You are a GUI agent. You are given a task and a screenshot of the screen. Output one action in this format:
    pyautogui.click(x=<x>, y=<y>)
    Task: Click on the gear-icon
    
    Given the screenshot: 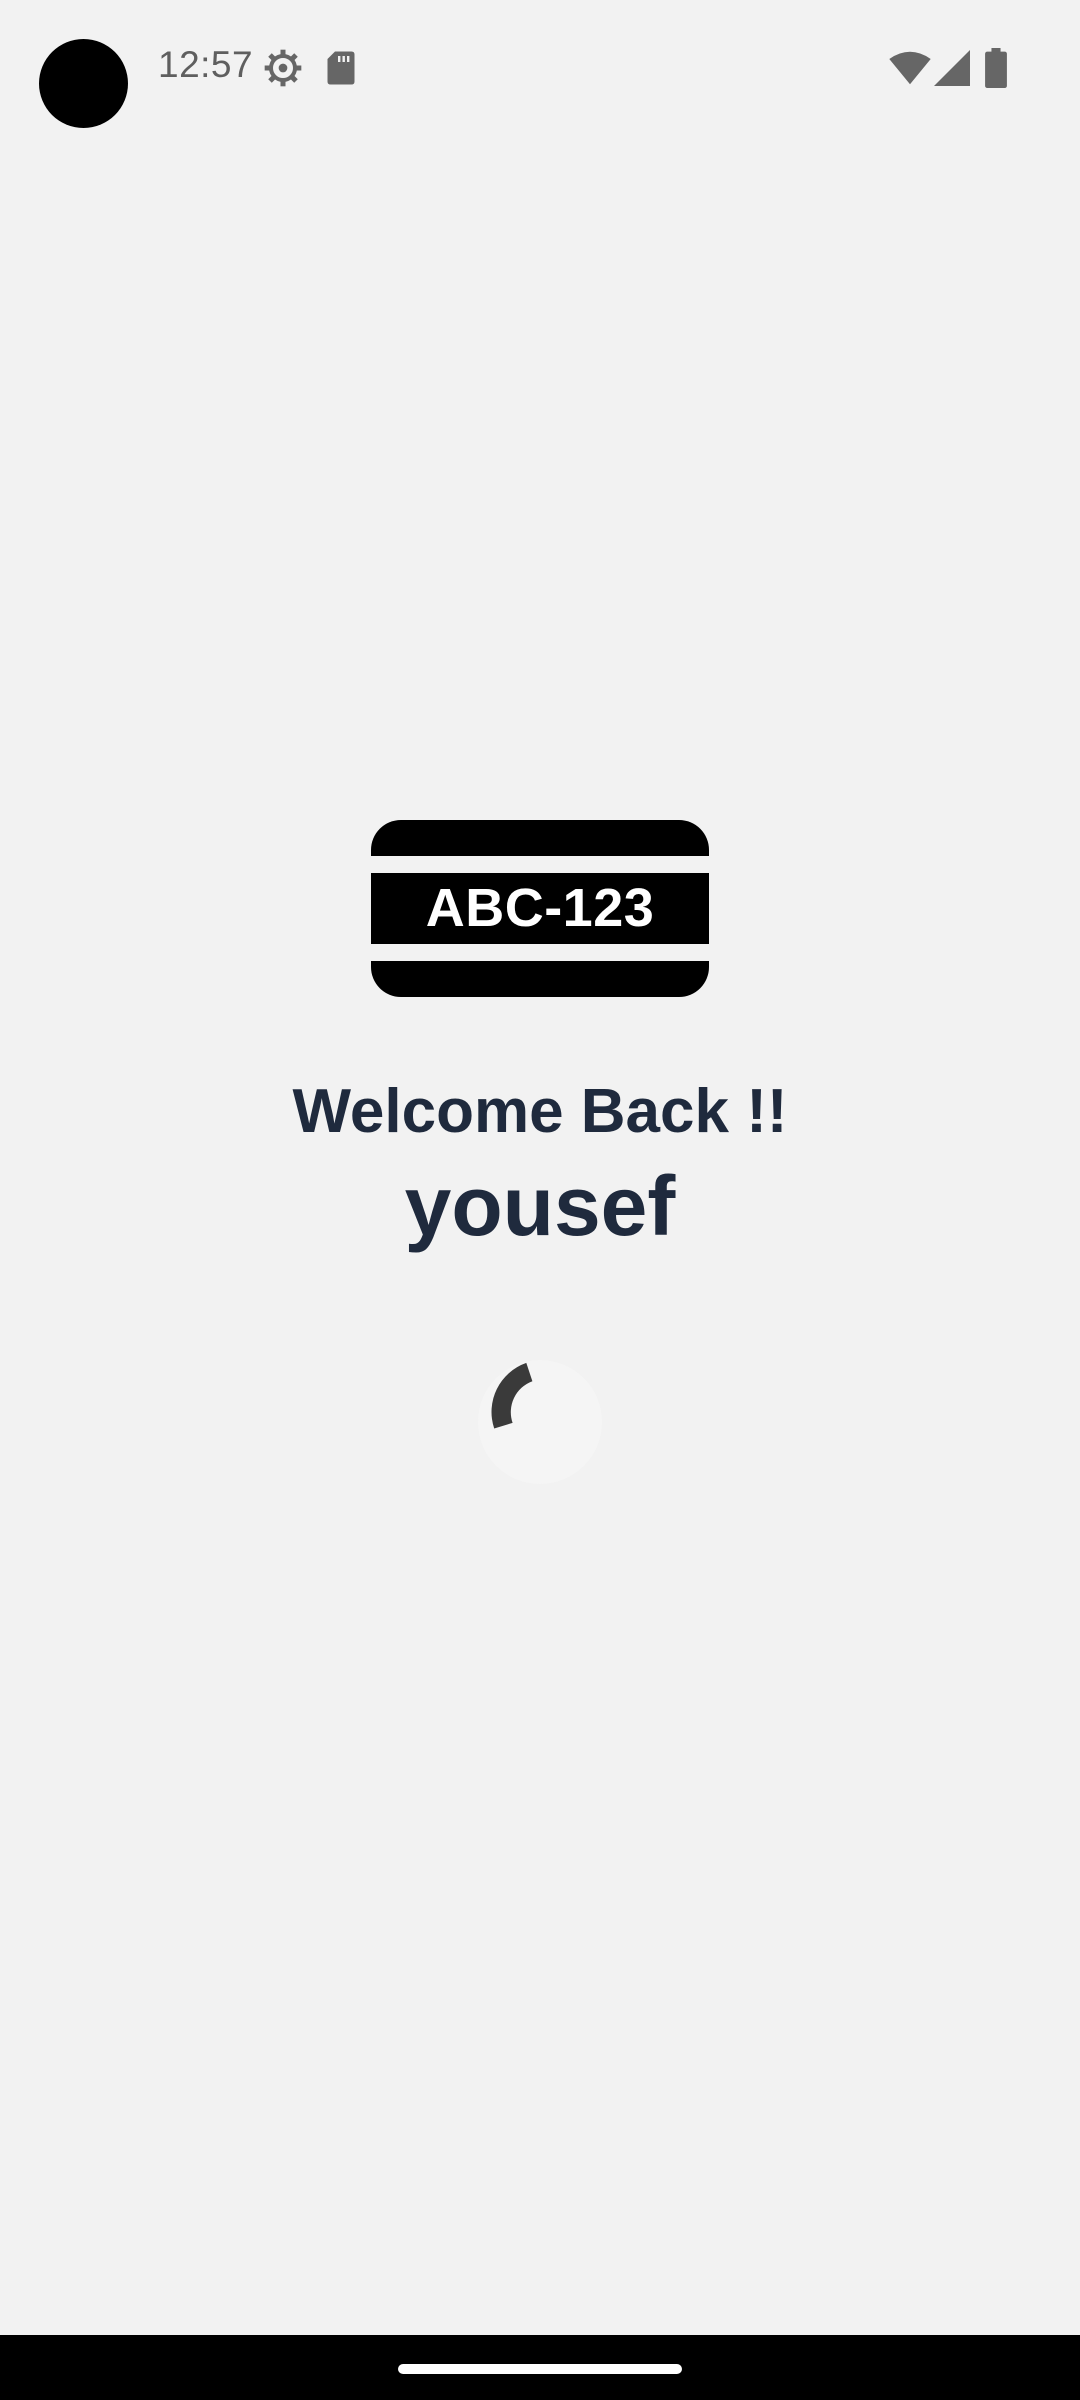 What is the action you would take?
    pyautogui.click(x=283, y=68)
    